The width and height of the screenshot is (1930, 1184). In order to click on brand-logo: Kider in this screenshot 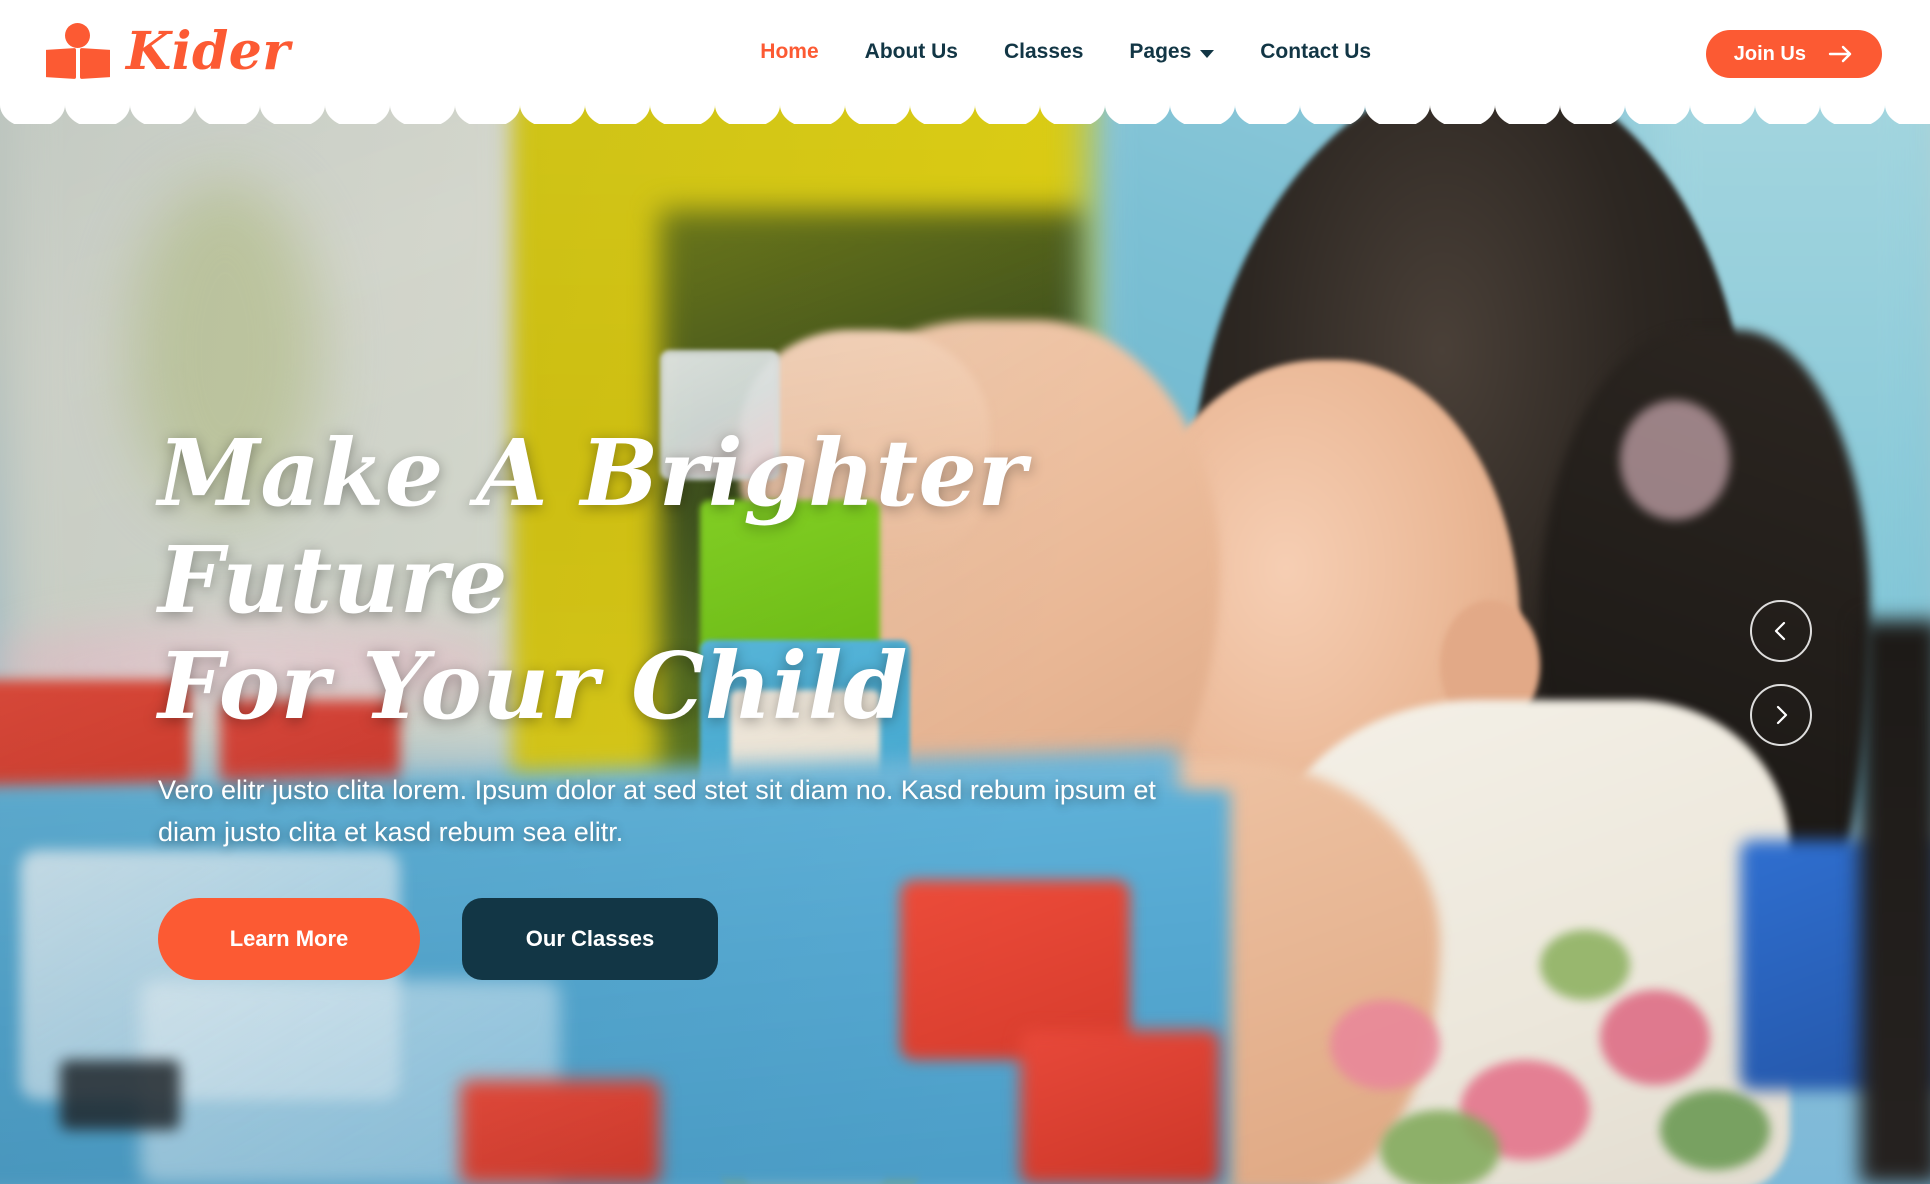, I will do `click(167, 52)`.